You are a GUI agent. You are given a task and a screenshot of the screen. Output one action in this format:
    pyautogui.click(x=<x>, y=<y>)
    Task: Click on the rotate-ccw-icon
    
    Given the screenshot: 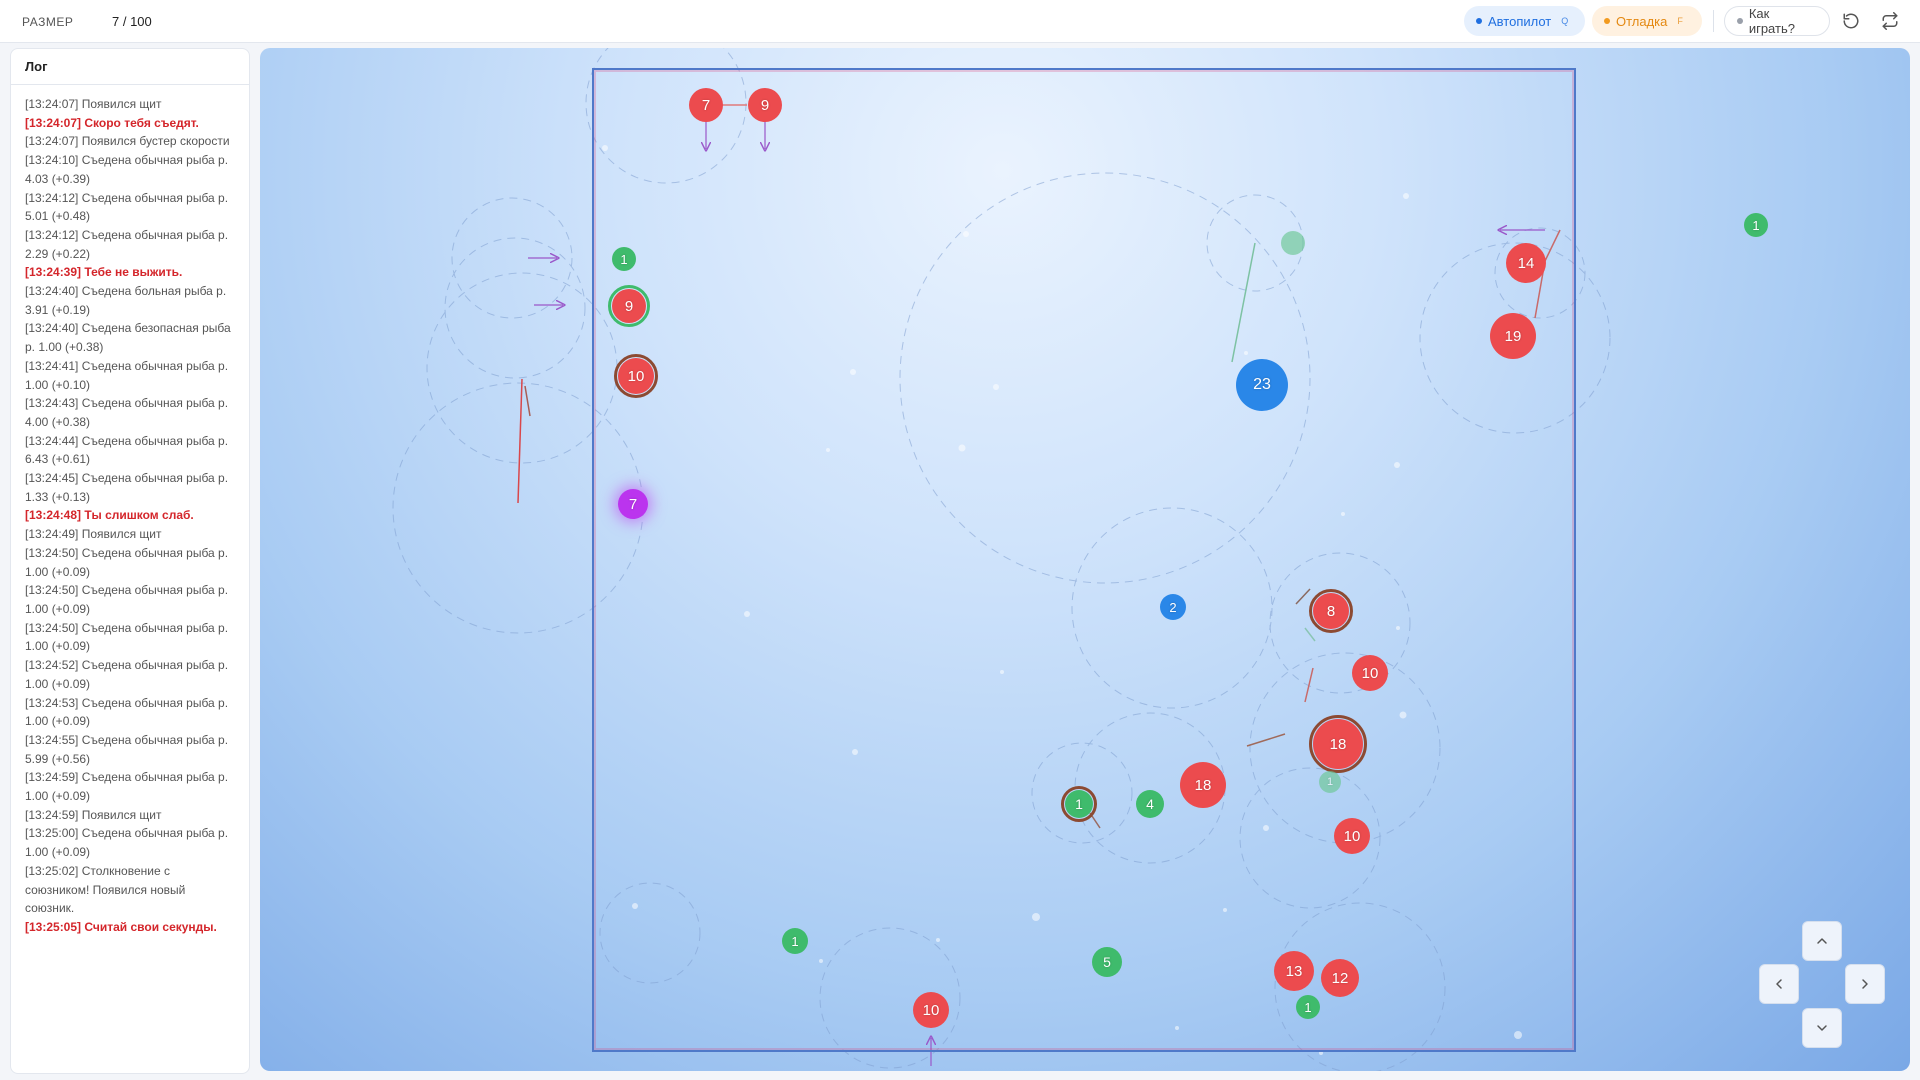 What is the action you would take?
    pyautogui.click(x=1851, y=21)
    